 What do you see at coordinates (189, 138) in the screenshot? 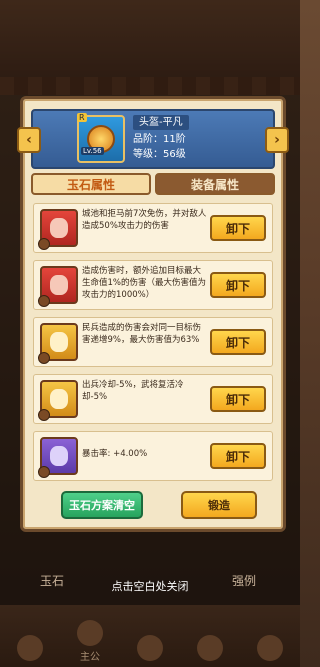
I see `equipment-info: 头盔-平凡 品阶：11阶 等级：56级` at bounding box center [189, 138].